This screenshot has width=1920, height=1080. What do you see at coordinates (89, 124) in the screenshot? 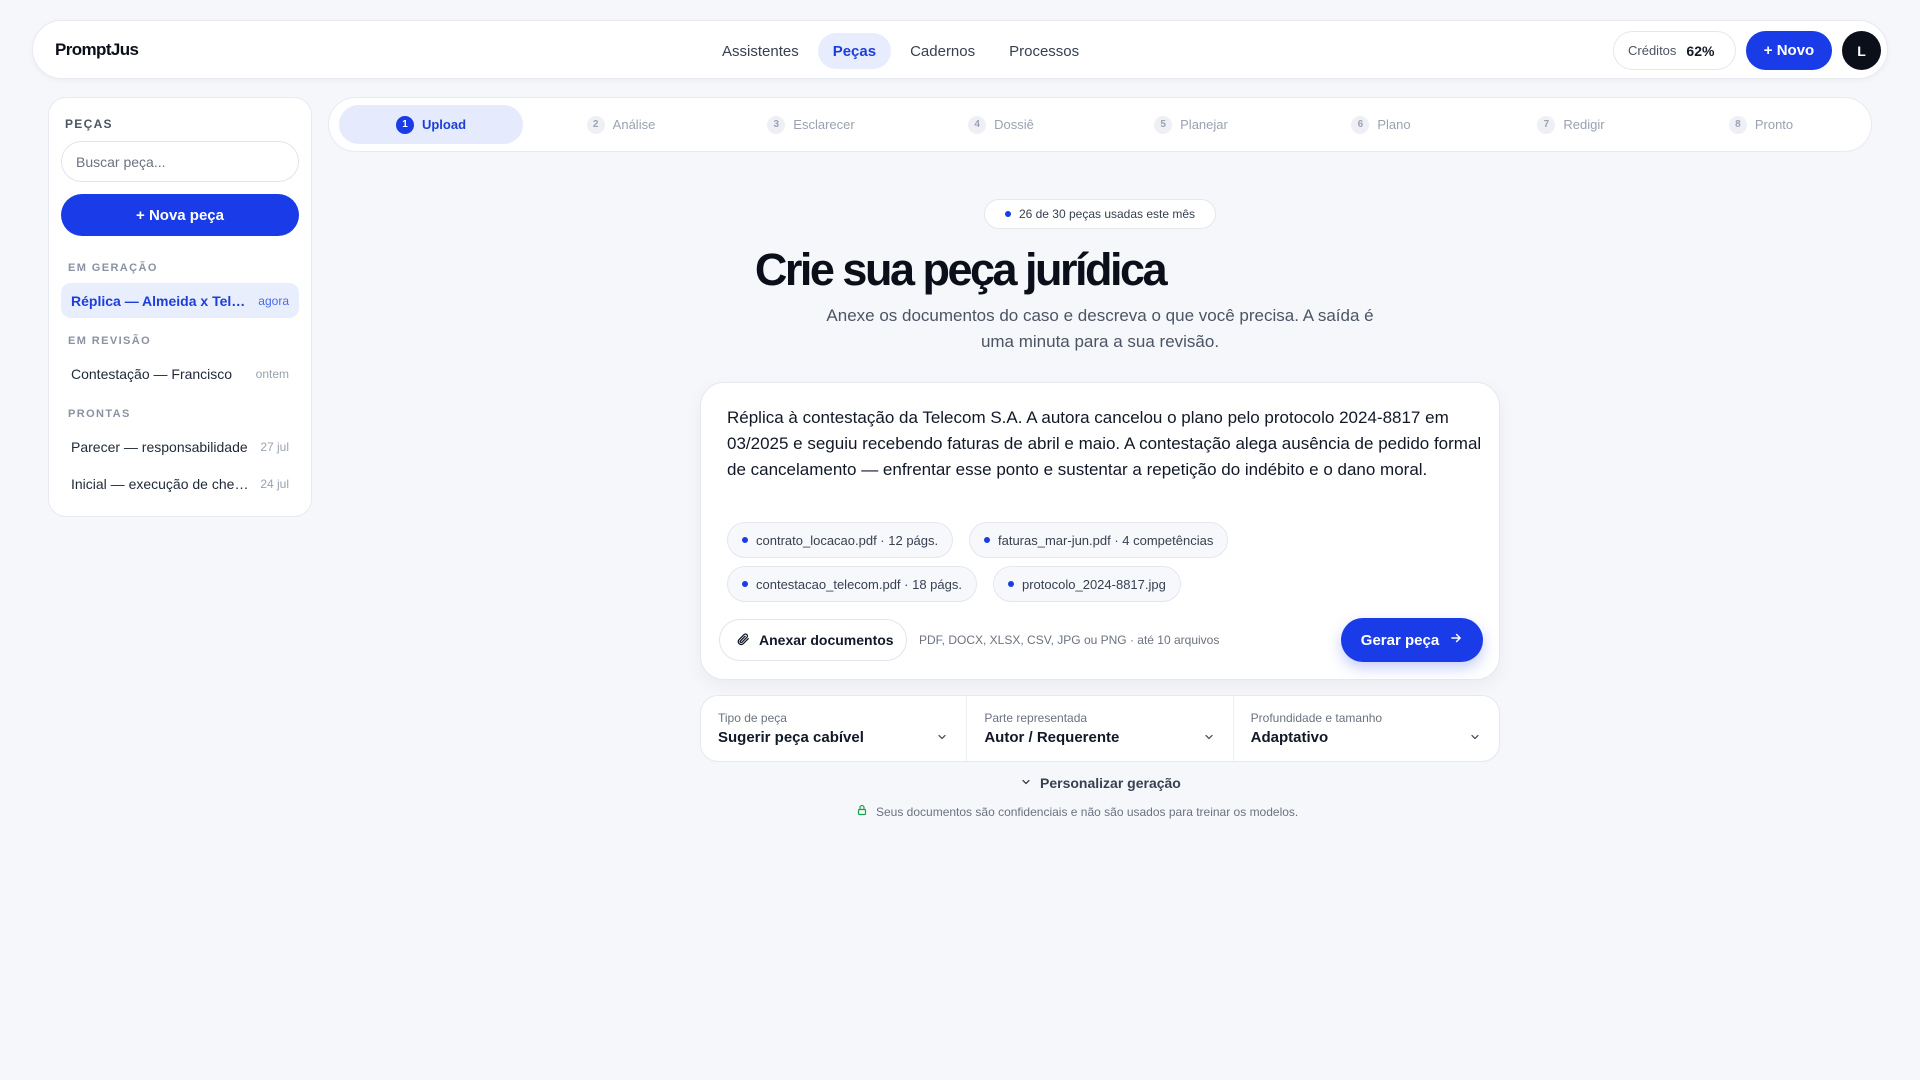
I see `sidebar-title: PEÇAS` at bounding box center [89, 124].